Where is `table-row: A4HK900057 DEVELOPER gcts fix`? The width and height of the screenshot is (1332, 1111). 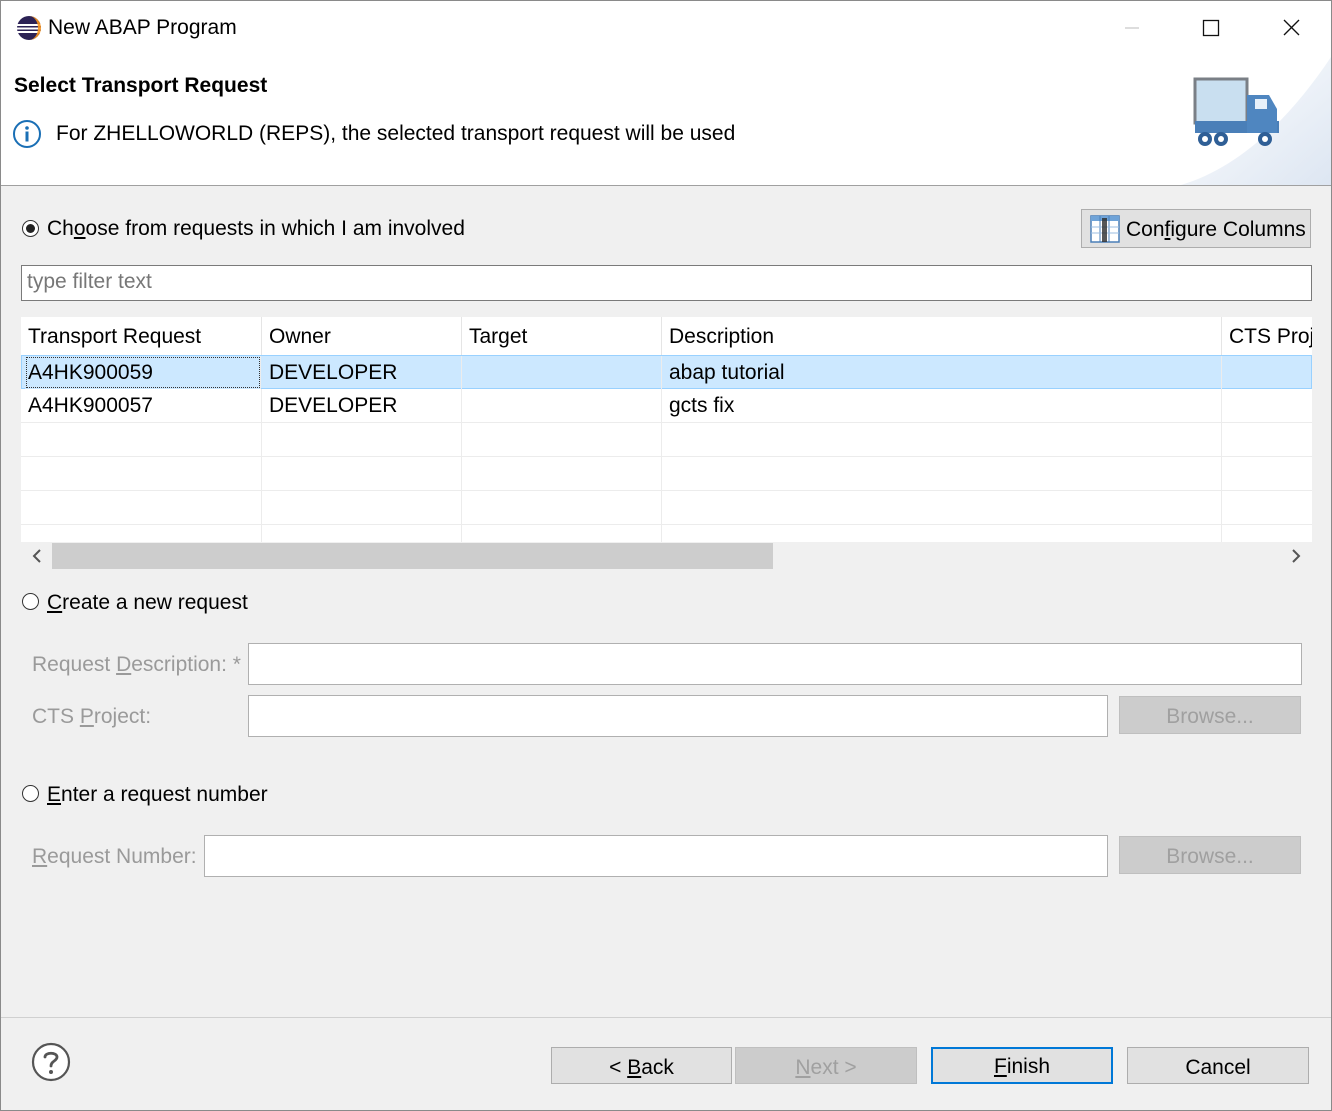
table-row: A4HK900057 DEVELOPER gcts fix is located at coordinates (666, 406).